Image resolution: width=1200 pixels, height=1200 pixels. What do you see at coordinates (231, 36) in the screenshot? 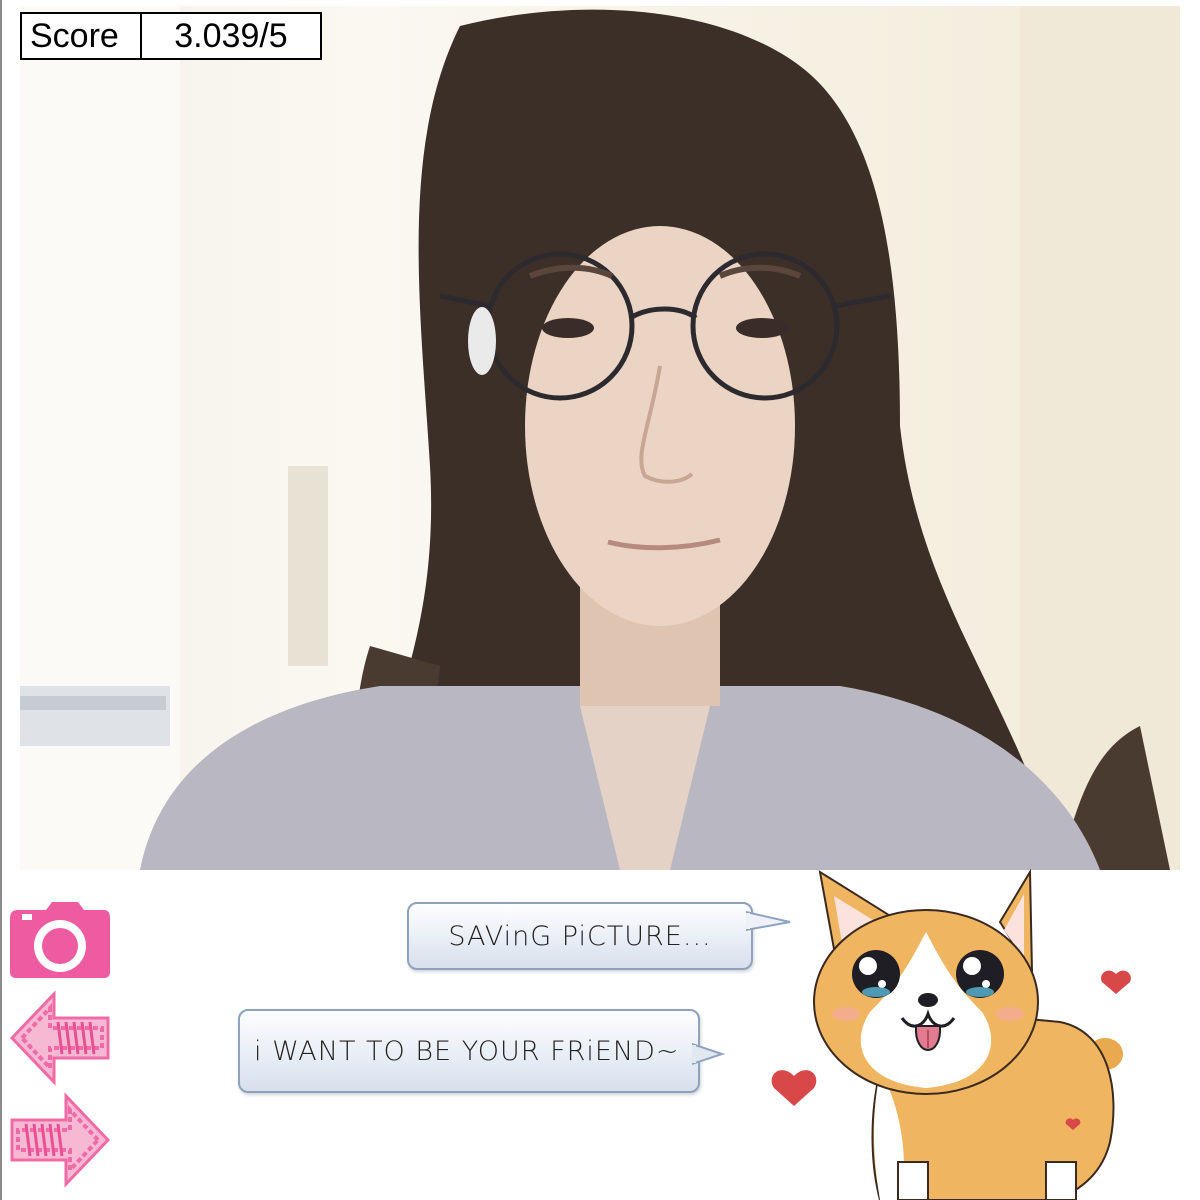
I see `score-value: 3.039/5` at bounding box center [231, 36].